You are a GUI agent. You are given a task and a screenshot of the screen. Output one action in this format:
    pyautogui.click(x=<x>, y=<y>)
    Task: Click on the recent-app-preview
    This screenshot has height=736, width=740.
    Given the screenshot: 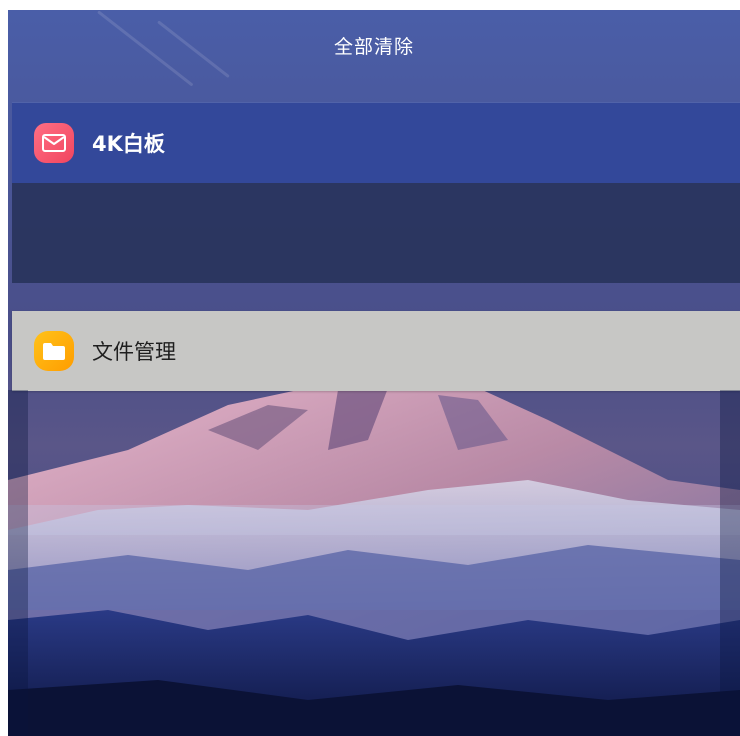 What is the action you would take?
    pyautogui.click(x=376, y=233)
    